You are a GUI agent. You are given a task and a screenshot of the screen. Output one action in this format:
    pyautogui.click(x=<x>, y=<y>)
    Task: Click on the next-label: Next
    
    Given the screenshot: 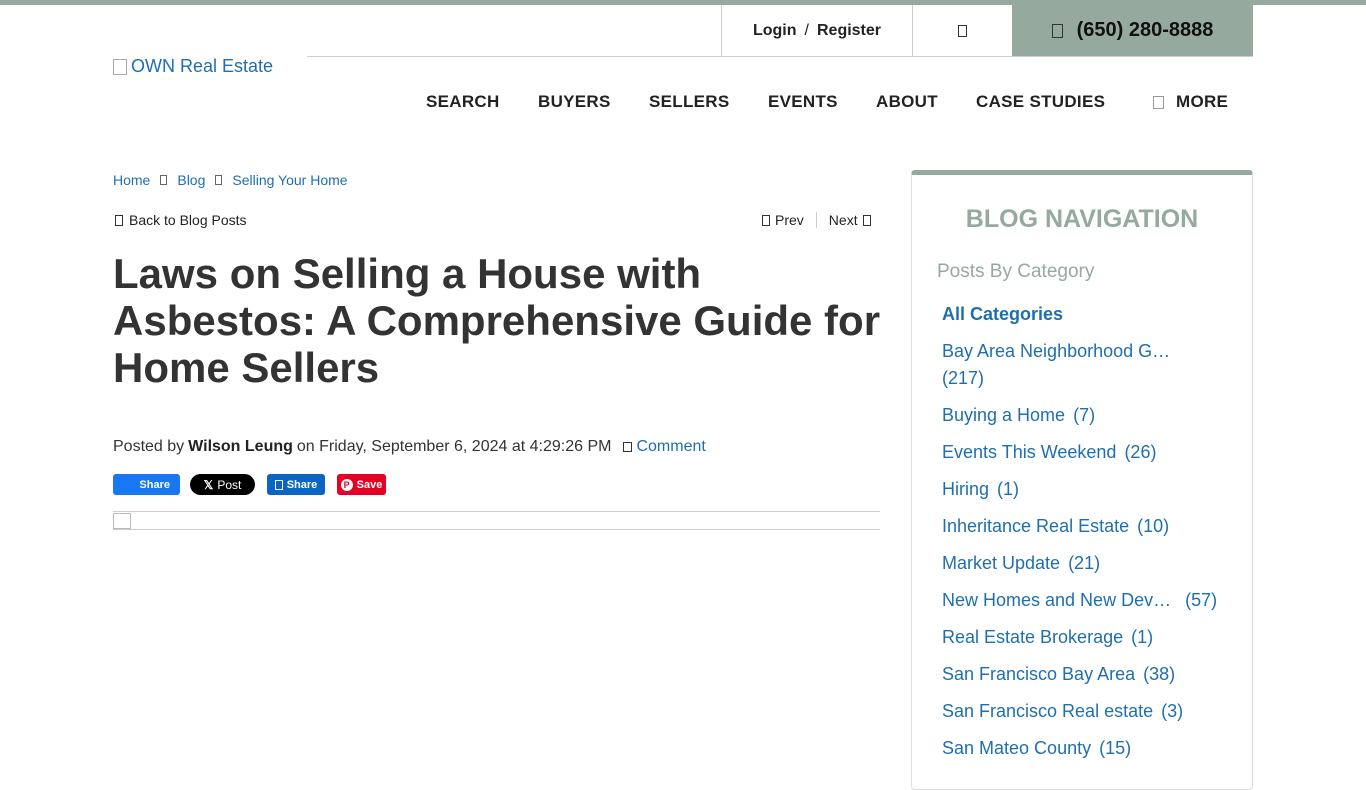 What is the action you would take?
    pyautogui.click(x=843, y=220)
    